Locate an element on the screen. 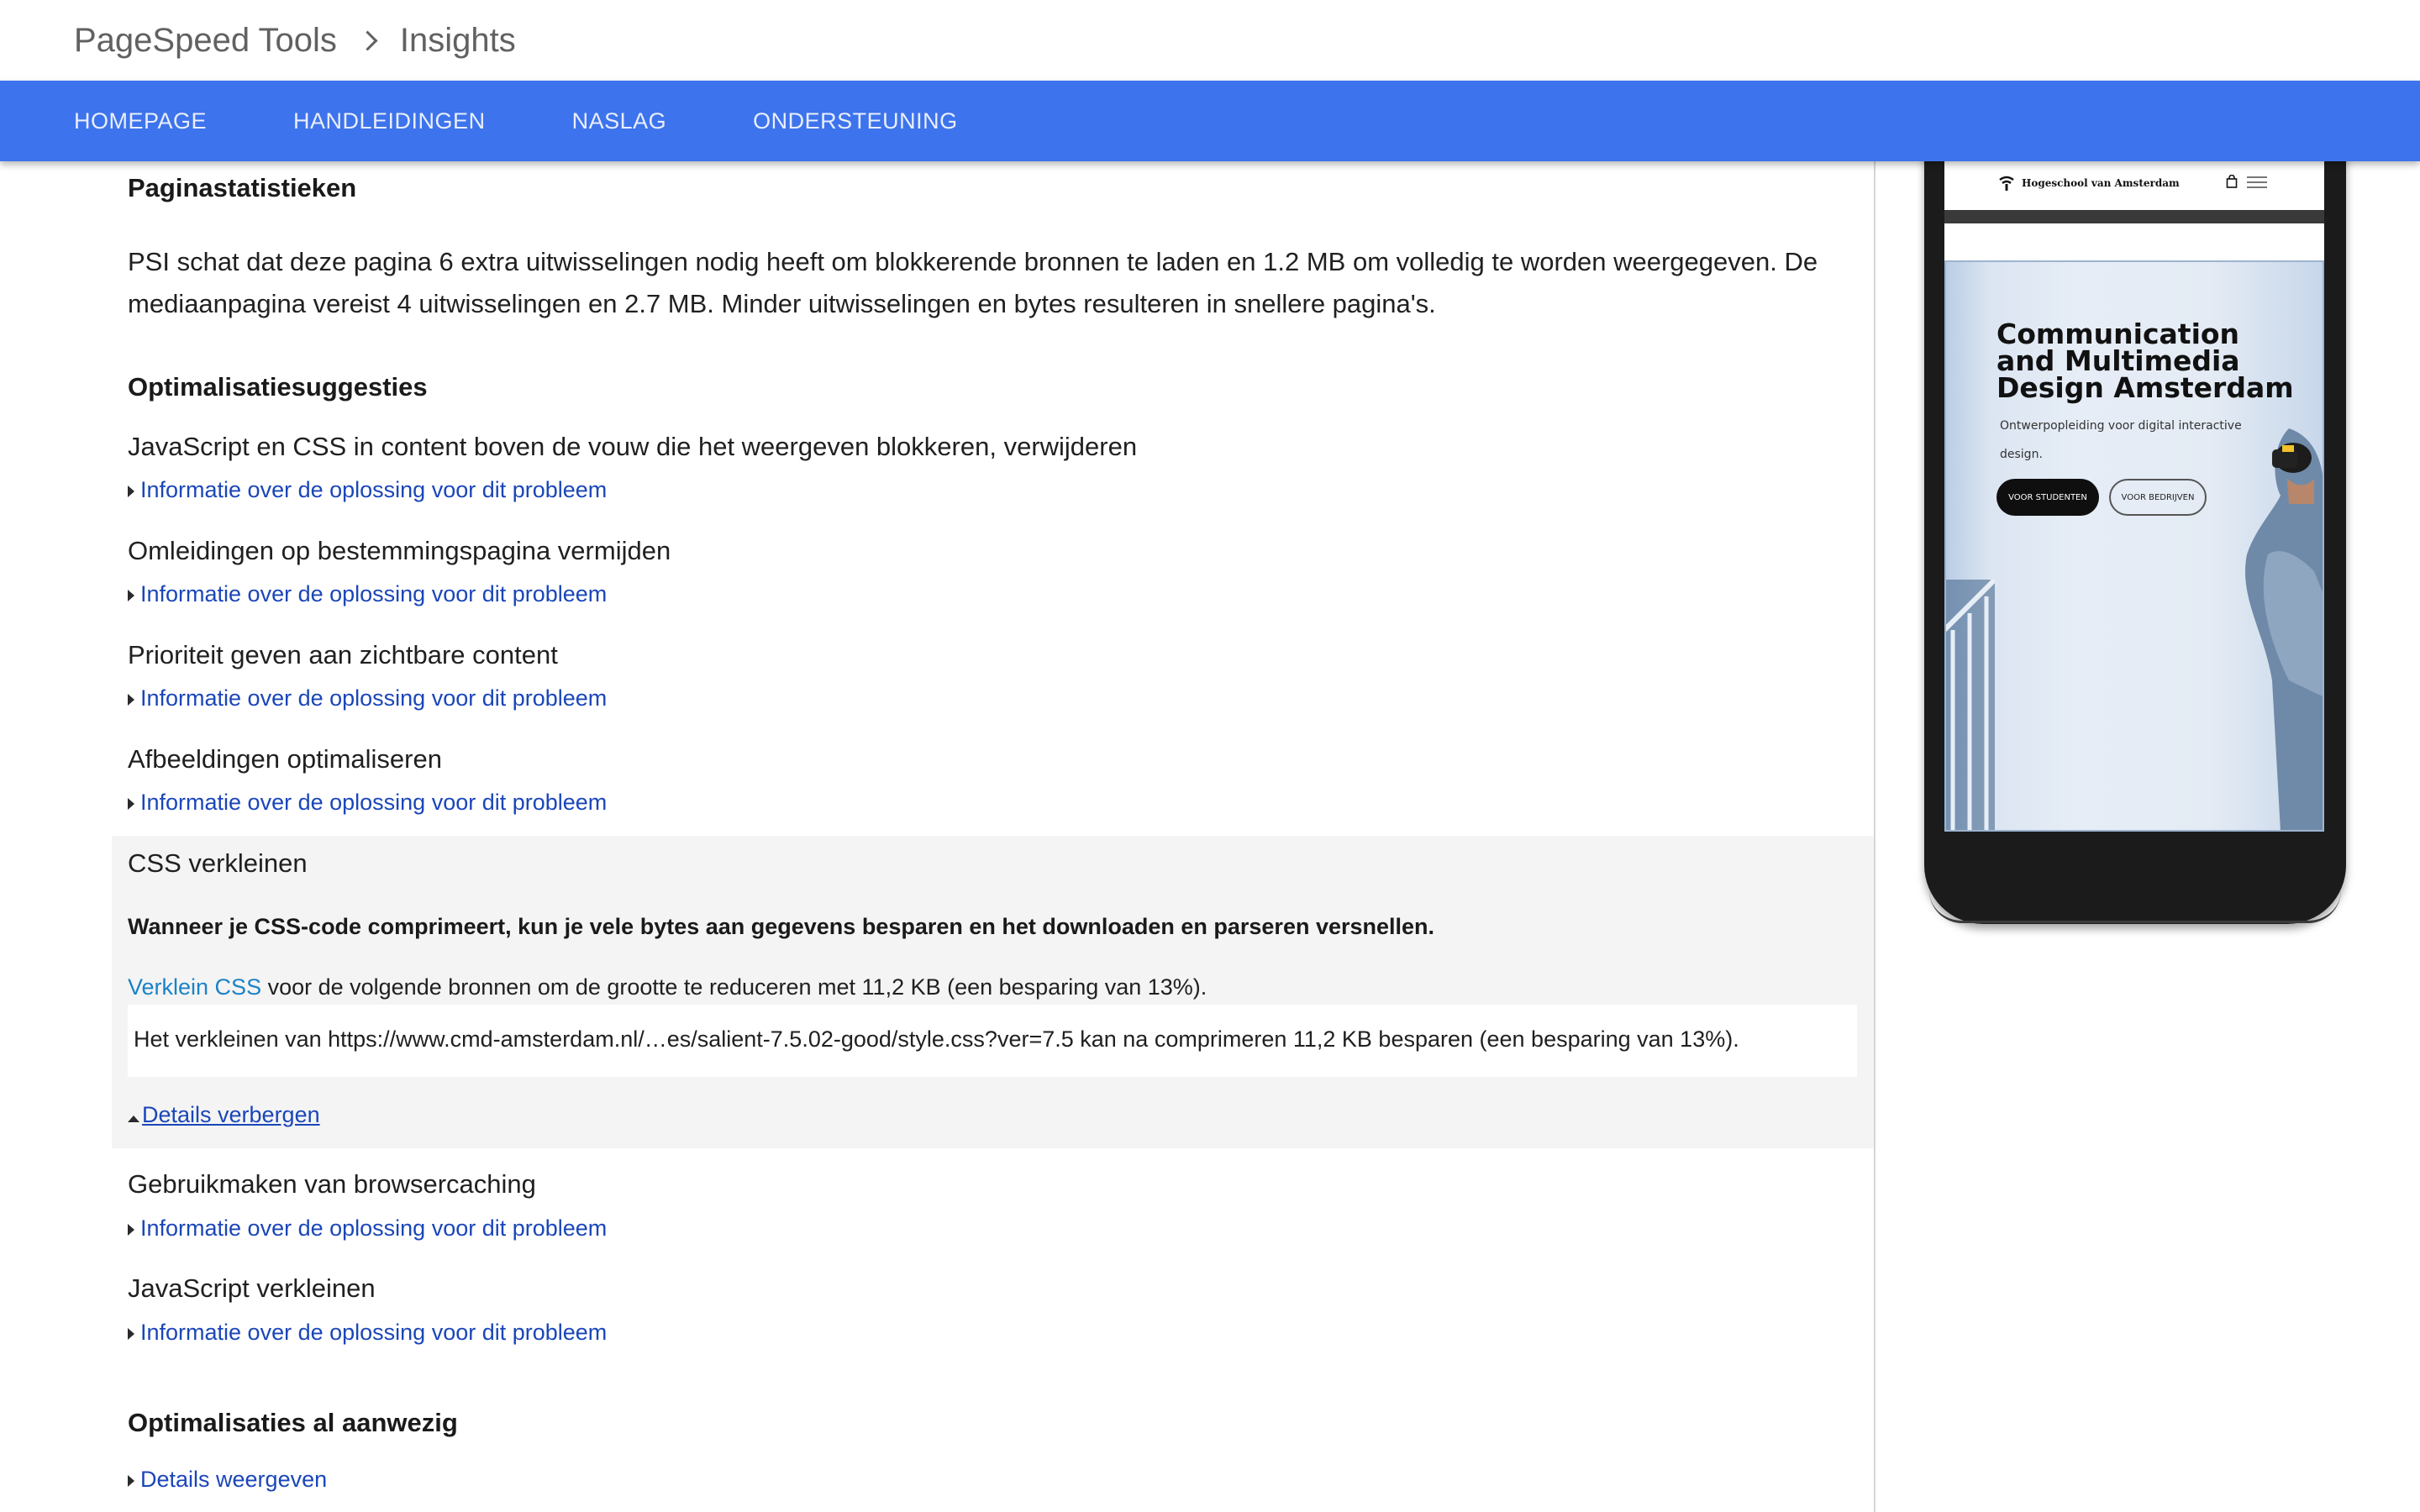  hamburger-menu-icon is located at coordinates (2257, 182).